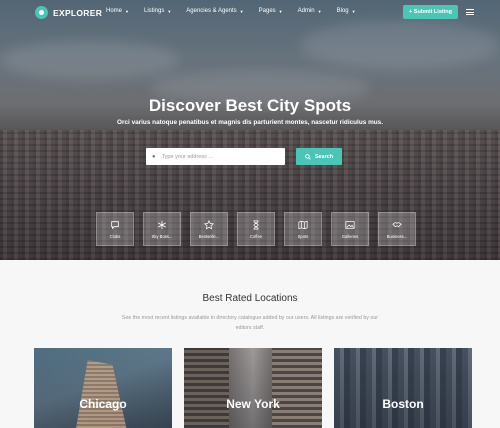  I want to click on logo-text: EXPLORER, so click(78, 12).